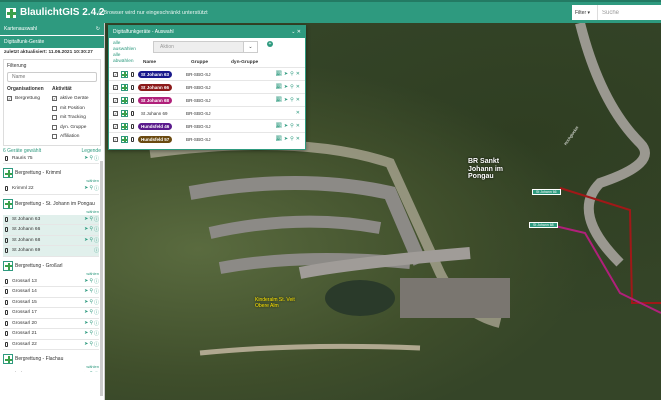 The image size is (661, 400). I want to click on select-all-link: alle auswählen, so click(124, 47).